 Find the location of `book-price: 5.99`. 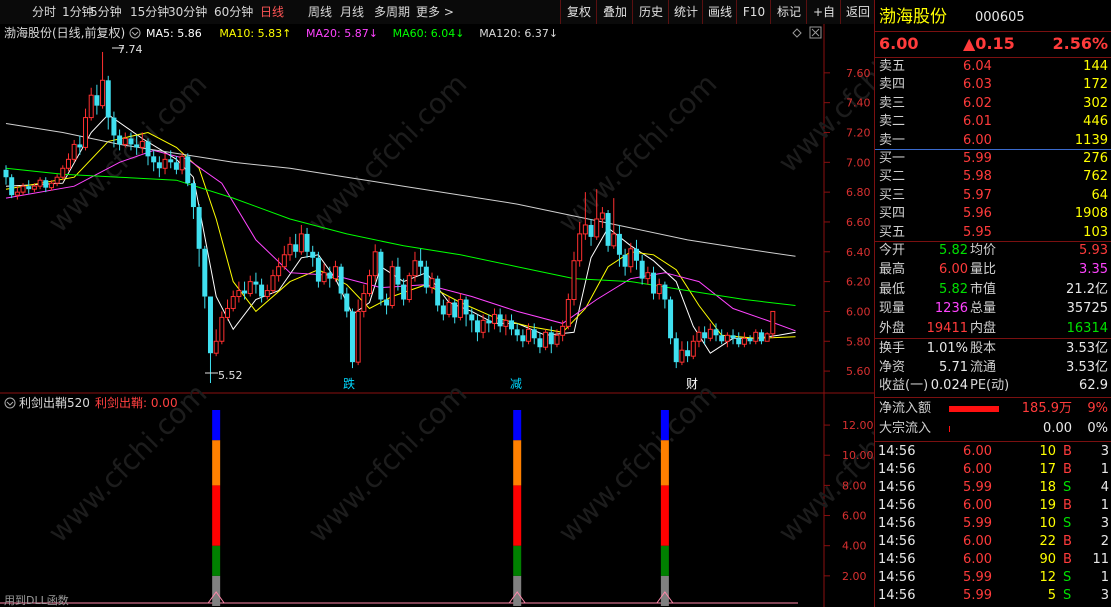

book-price: 5.99 is located at coordinates (977, 159).